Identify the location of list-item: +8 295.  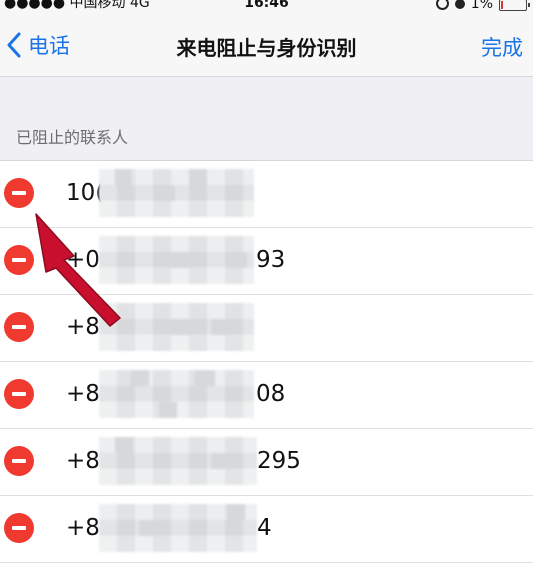
(266, 462).